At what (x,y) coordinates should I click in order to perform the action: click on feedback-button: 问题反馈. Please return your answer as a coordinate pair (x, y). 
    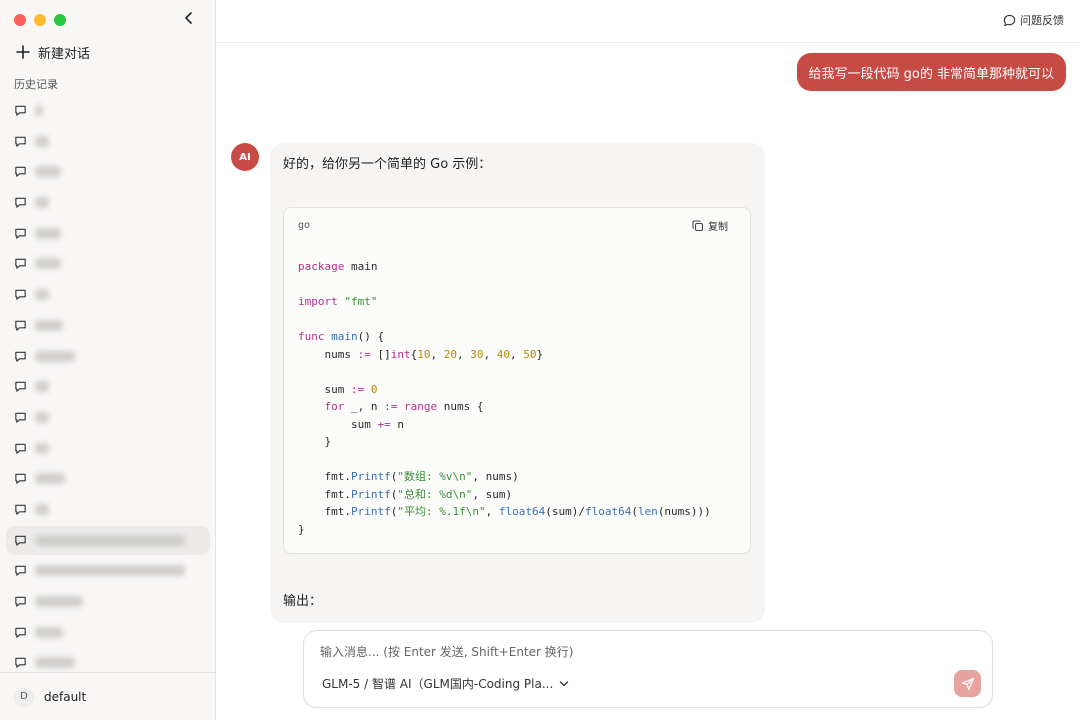
    Looking at the image, I should click on (1033, 20).